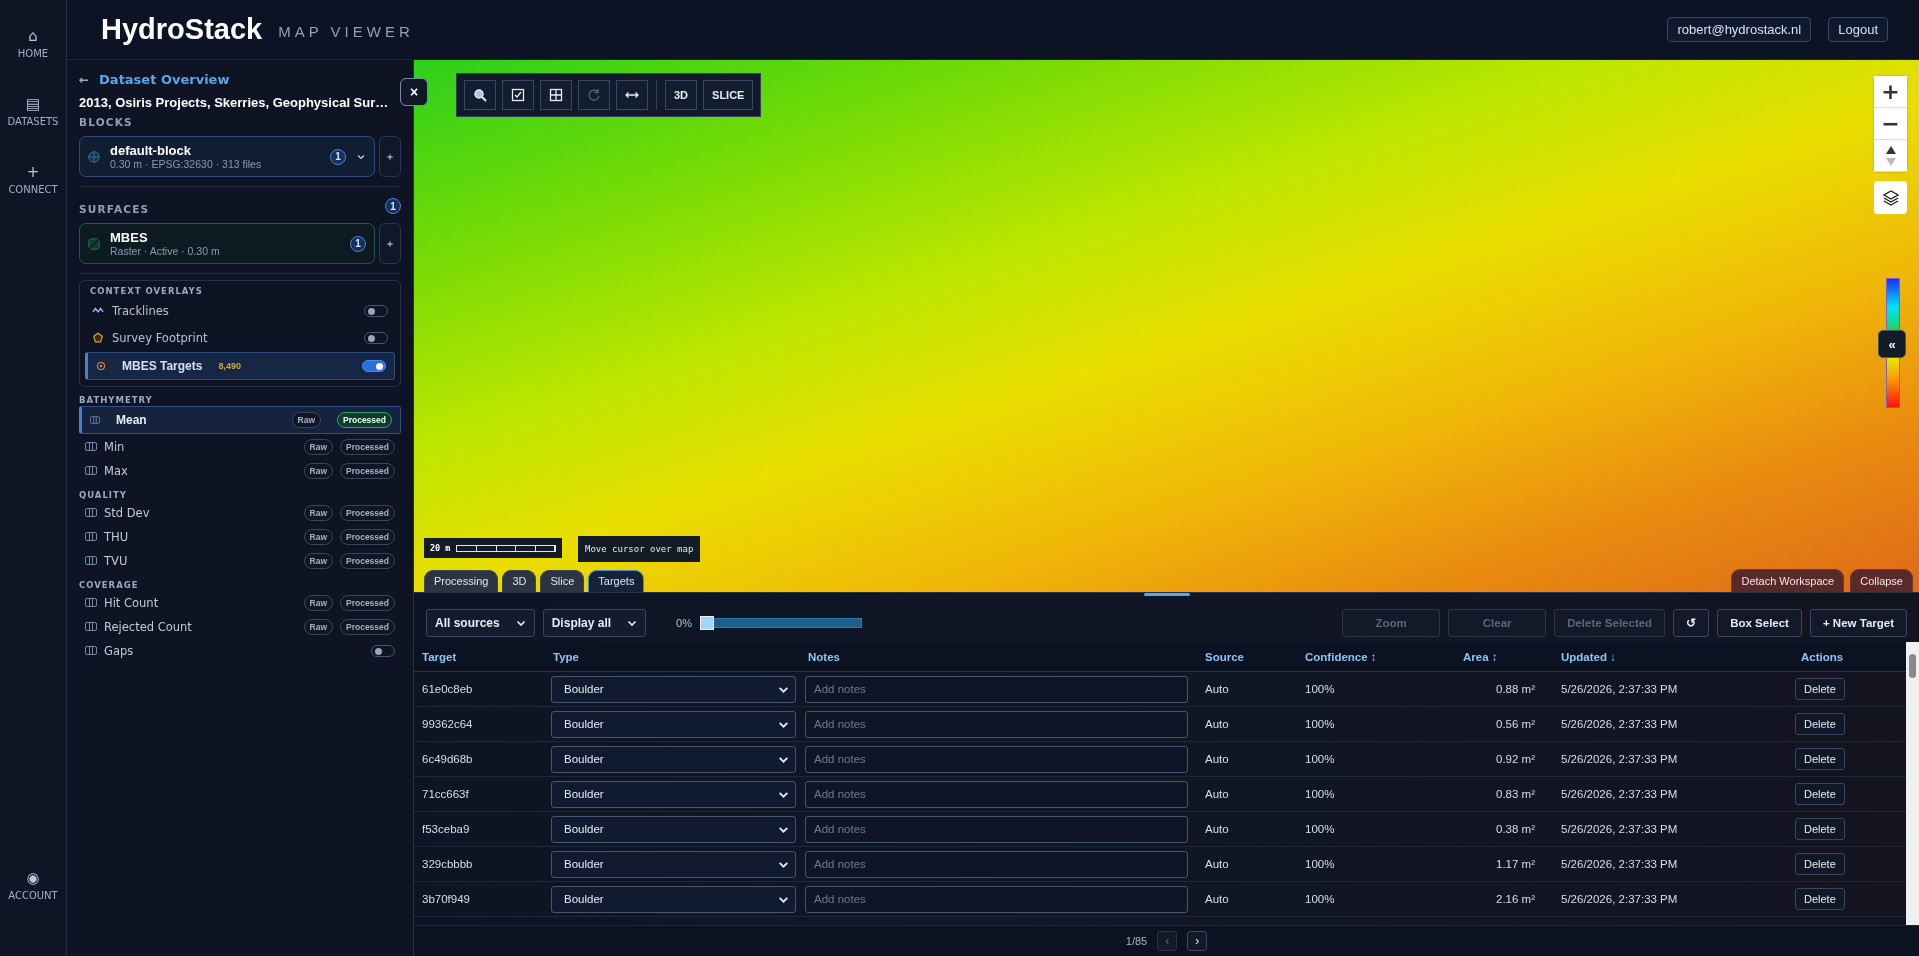 The width and height of the screenshot is (1919, 956). I want to click on layer-row: Min Raw Processed, so click(240, 446).